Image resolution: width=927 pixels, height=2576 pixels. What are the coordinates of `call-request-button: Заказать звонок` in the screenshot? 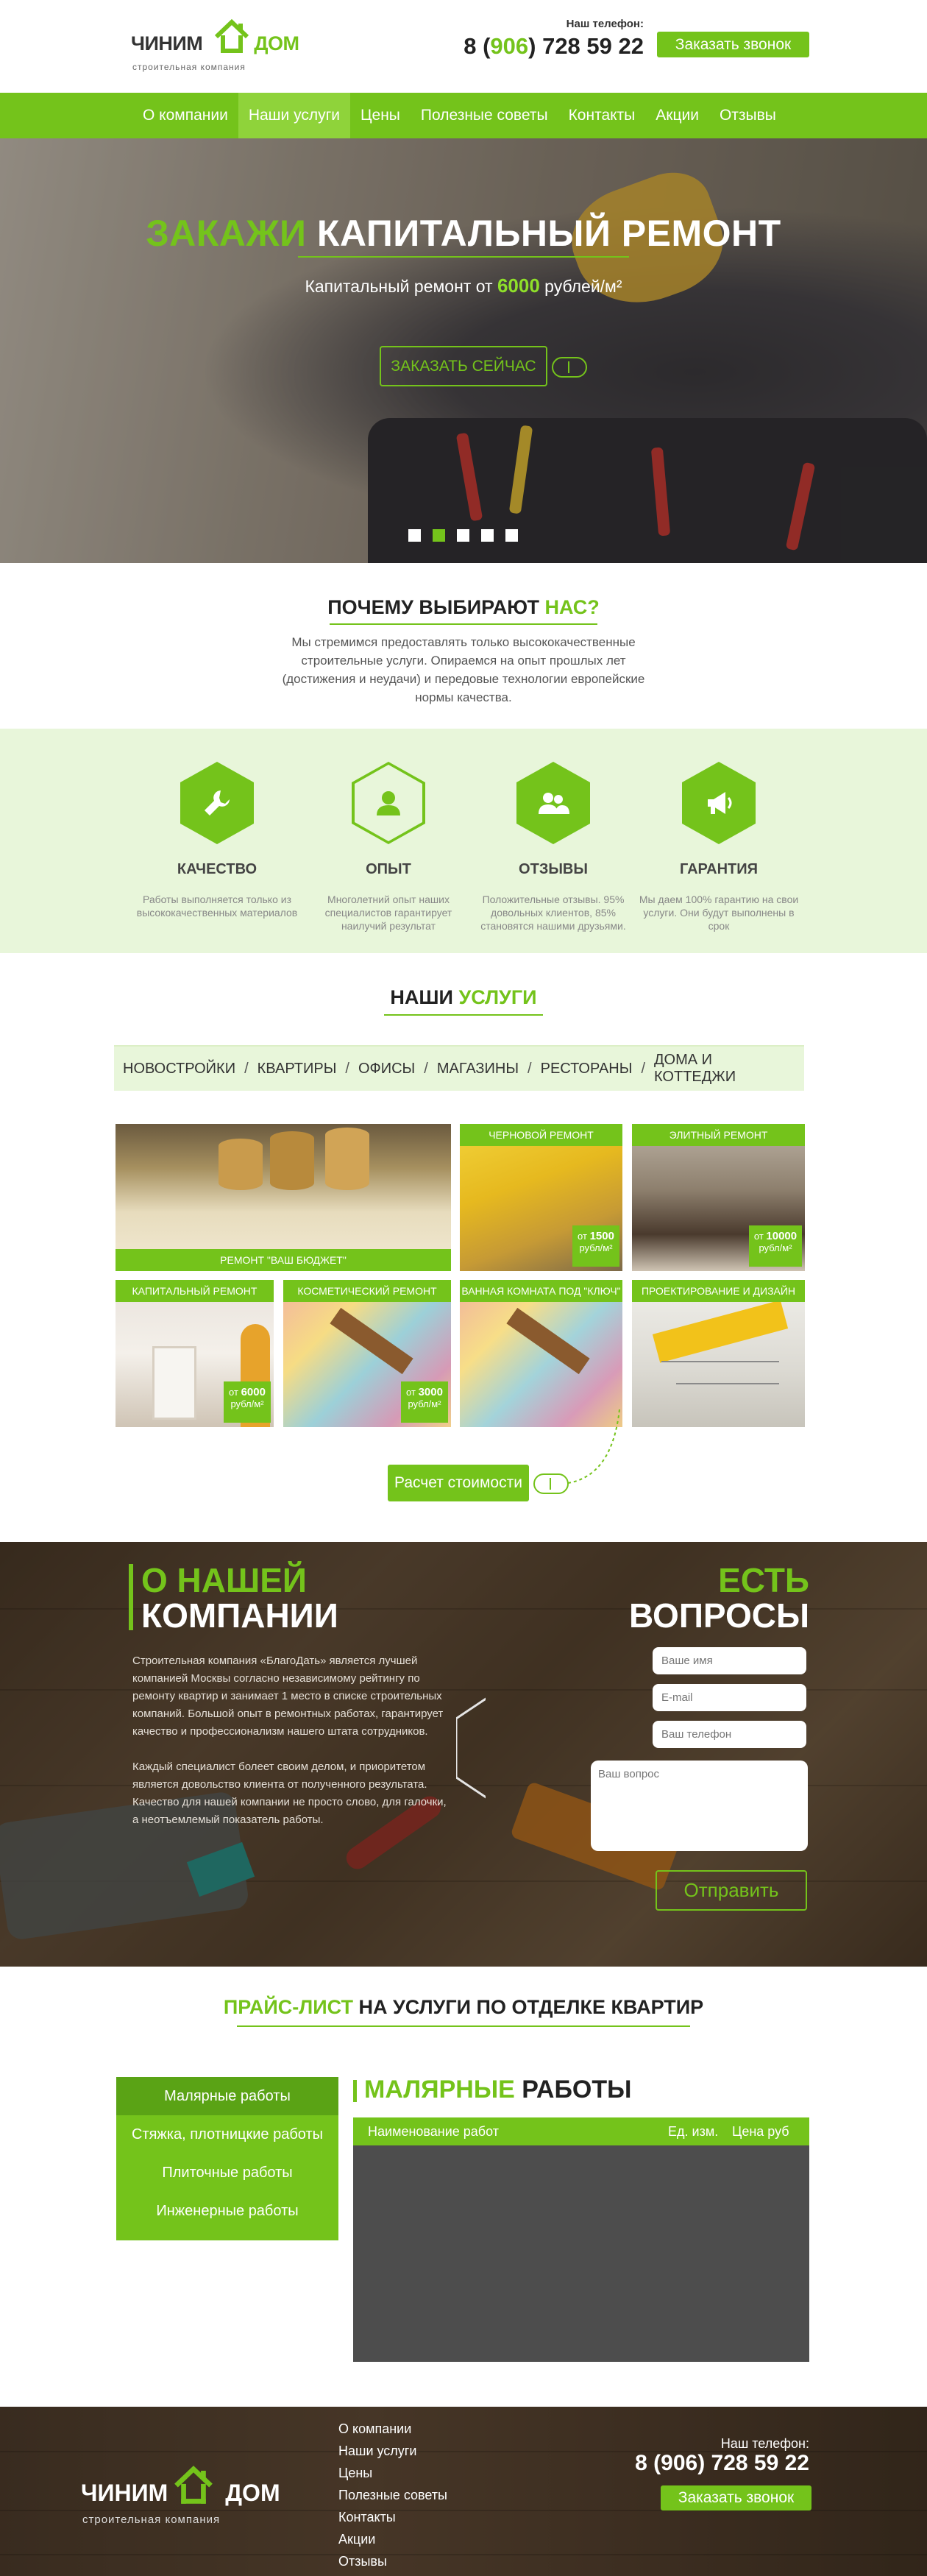 It's located at (733, 44).